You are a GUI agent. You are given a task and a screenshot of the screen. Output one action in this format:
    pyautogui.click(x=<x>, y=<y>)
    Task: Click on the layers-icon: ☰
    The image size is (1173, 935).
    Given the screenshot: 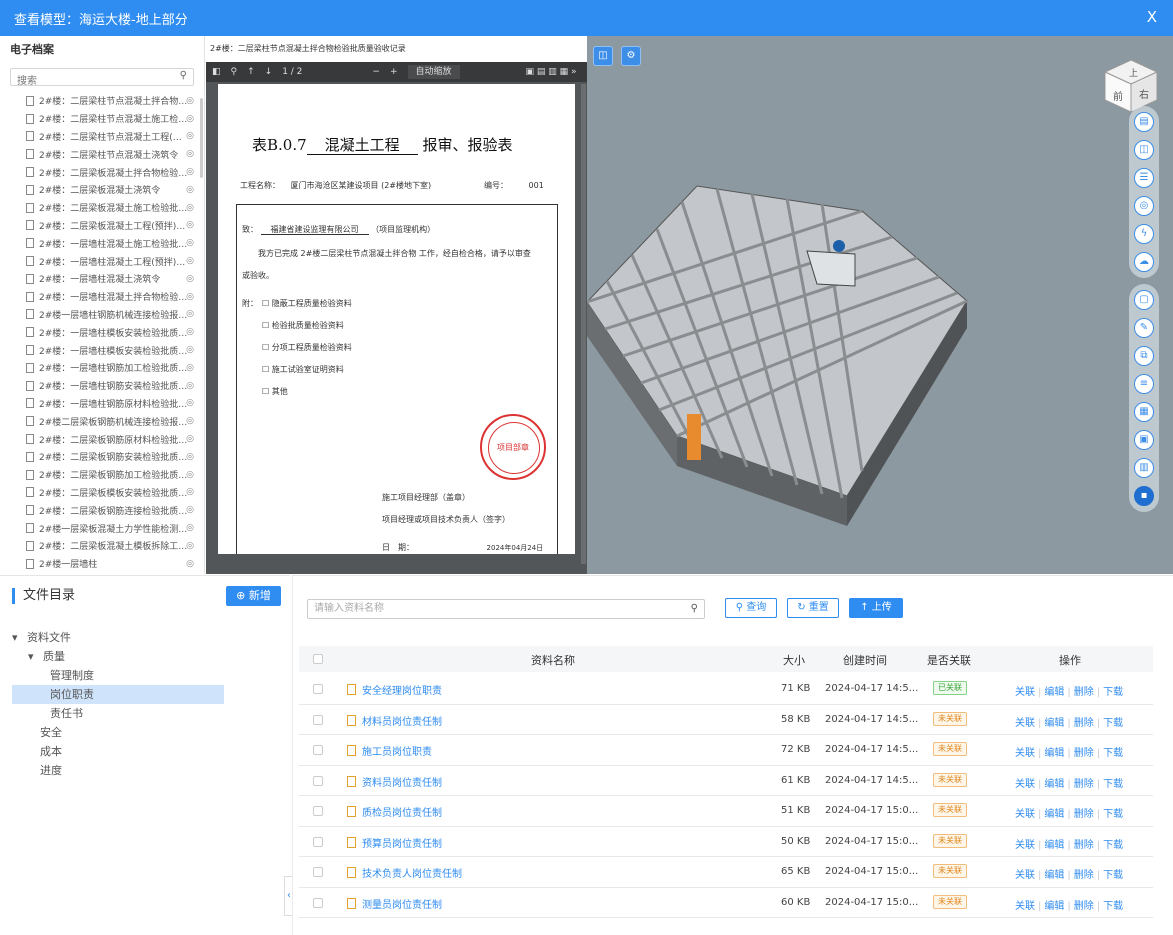 What is the action you would take?
    pyautogui.click(x=1144, y=178)
    